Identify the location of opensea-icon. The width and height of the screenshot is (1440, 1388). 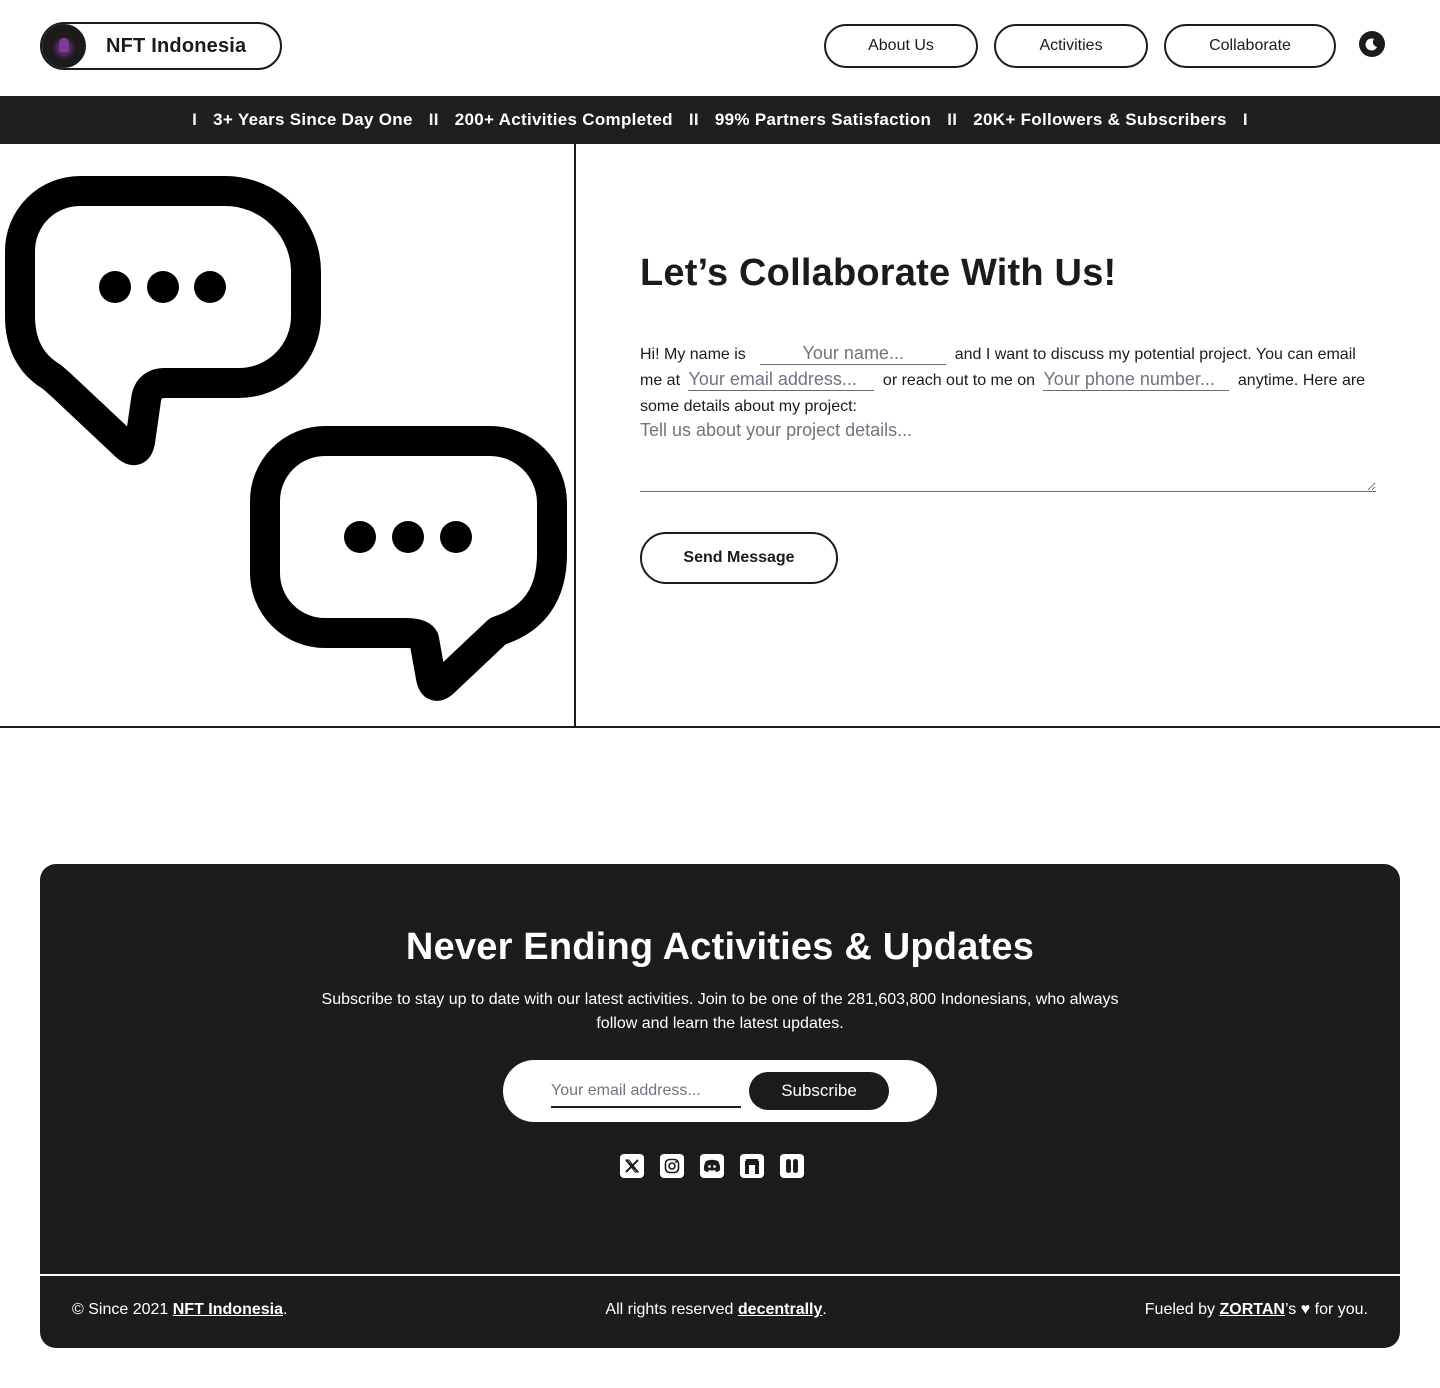
(752, 1166).